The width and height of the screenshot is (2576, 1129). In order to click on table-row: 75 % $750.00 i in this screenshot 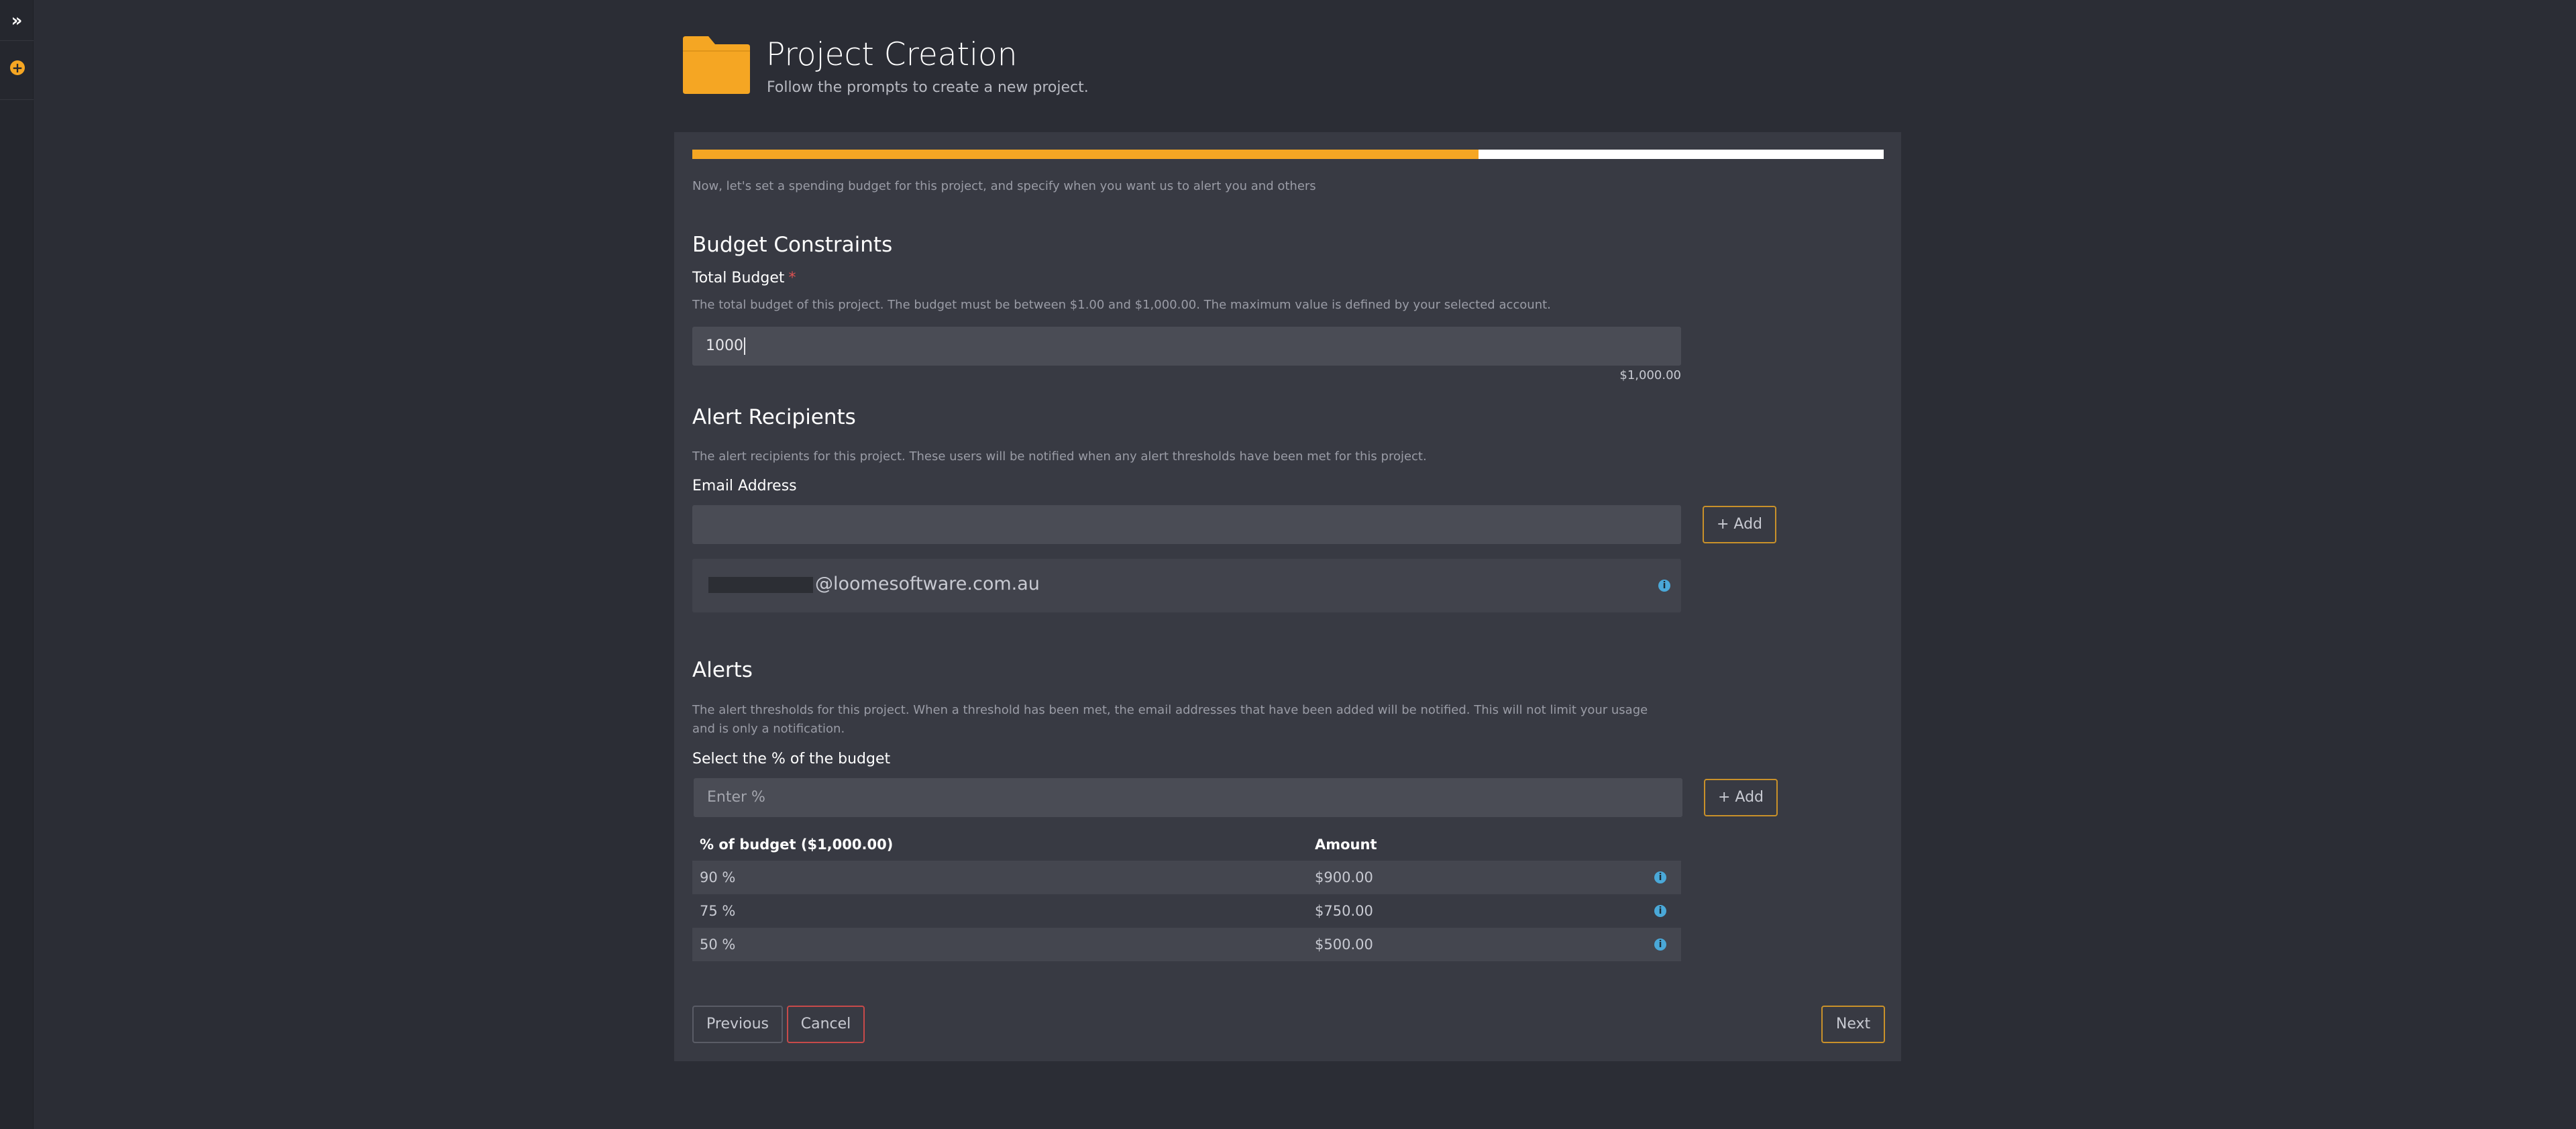, I will do `click(1186, 911)`.